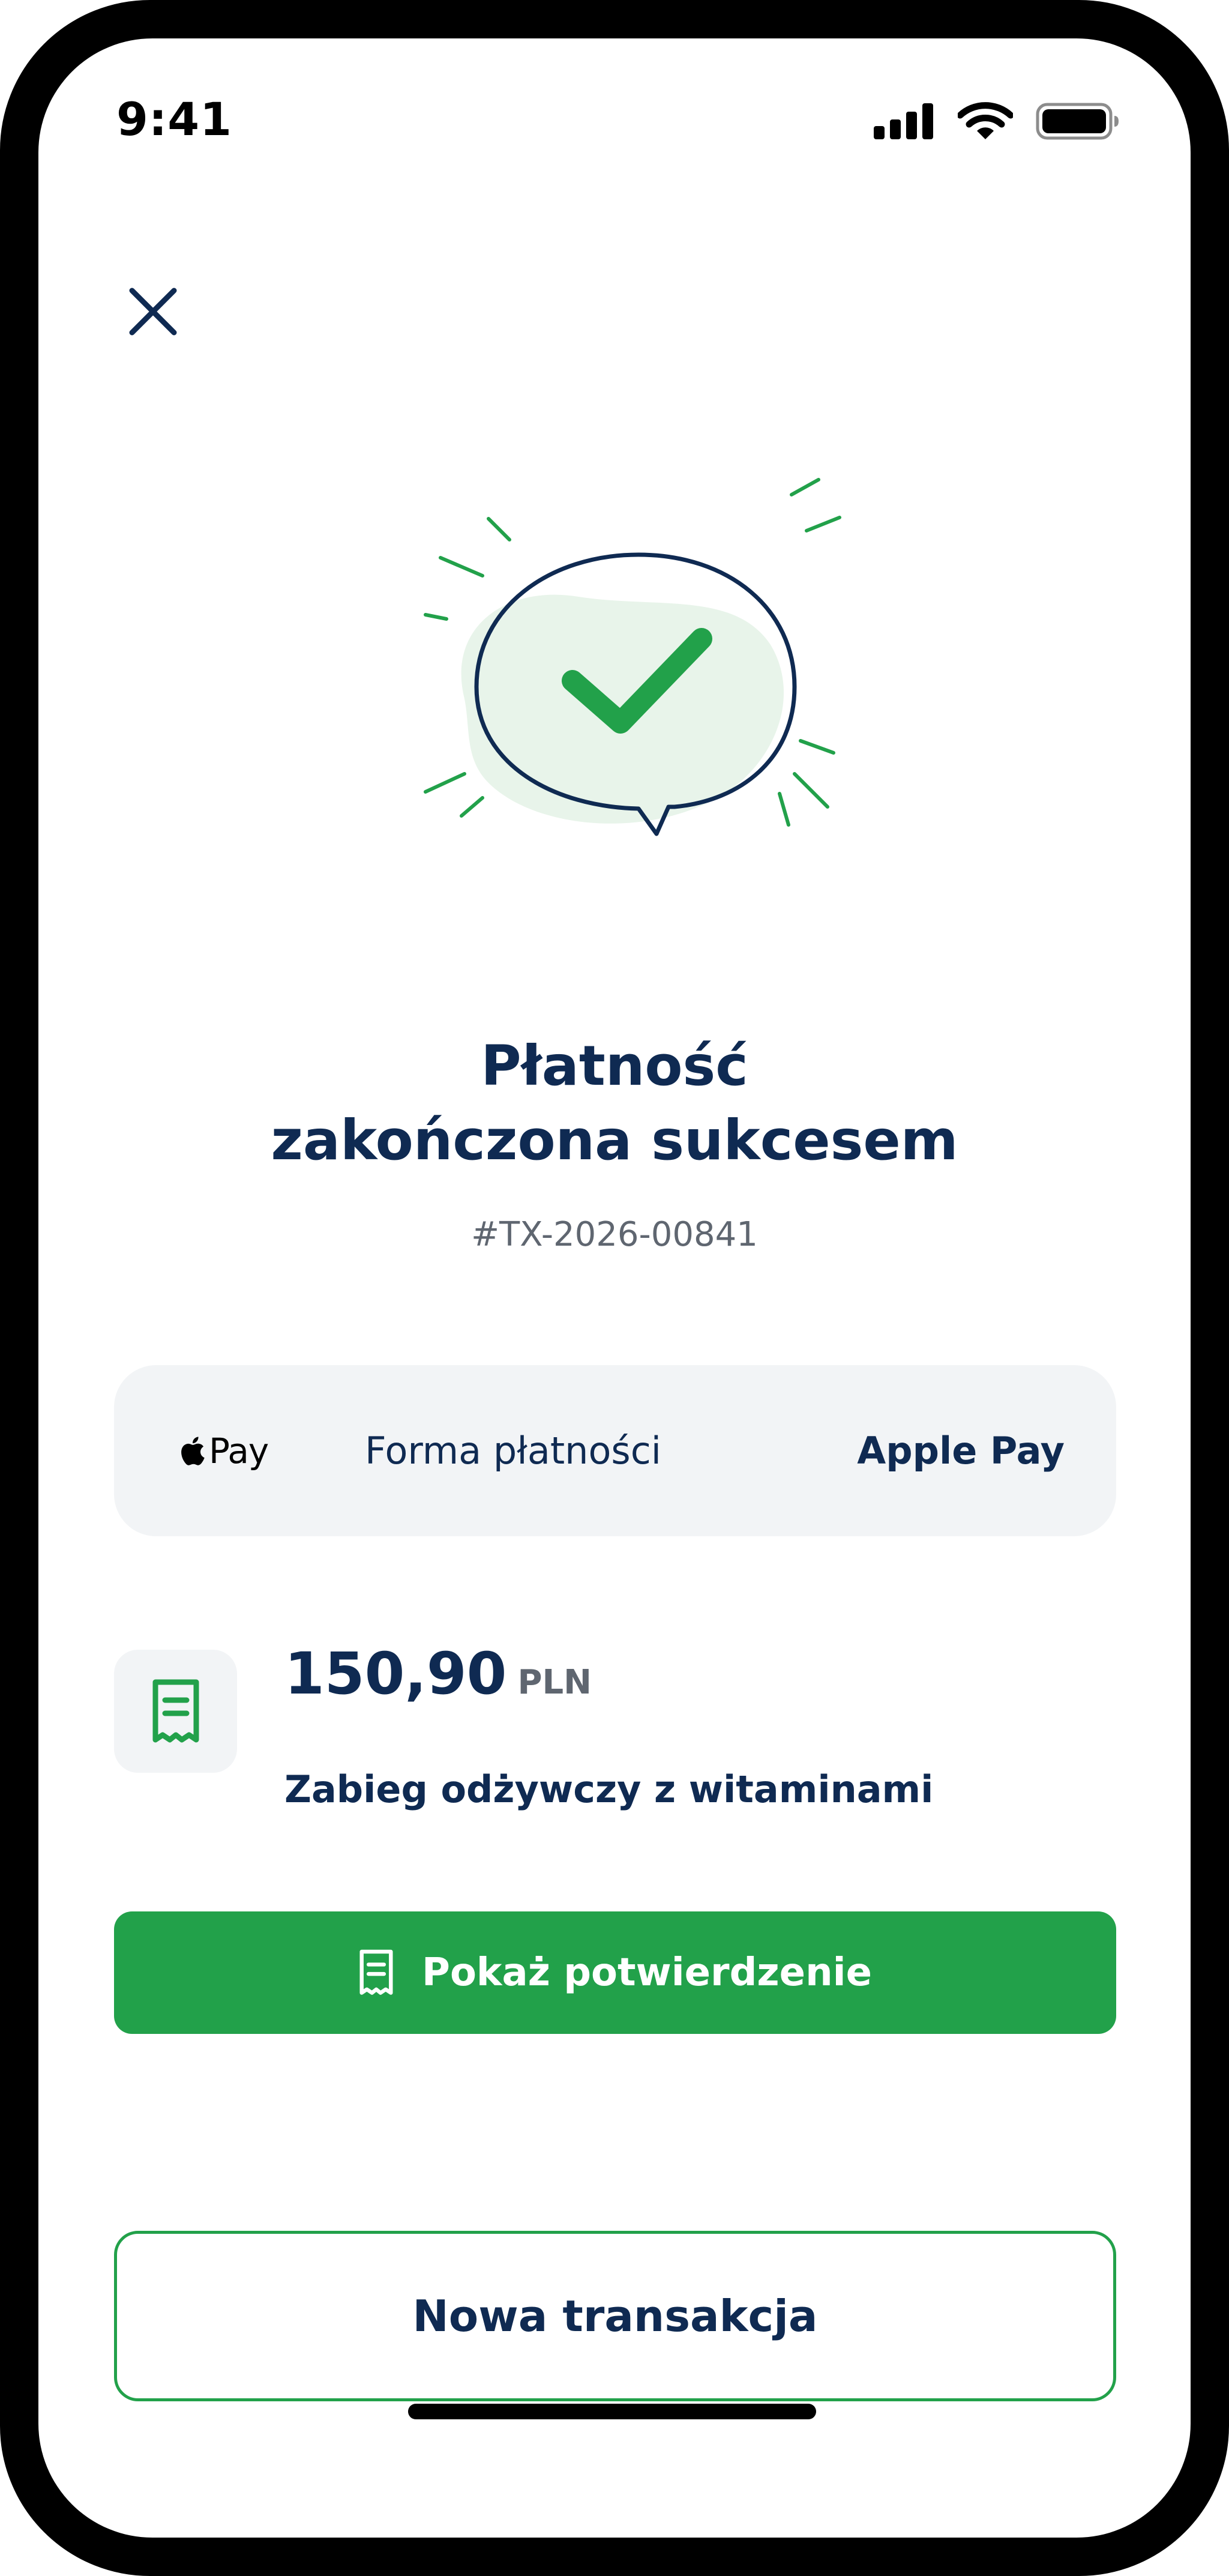 This screenshot has width=1229, height=2576. Describe the element at coordinates (174, 119) in the screenshot. I see `status-time: 9:41` at that location.